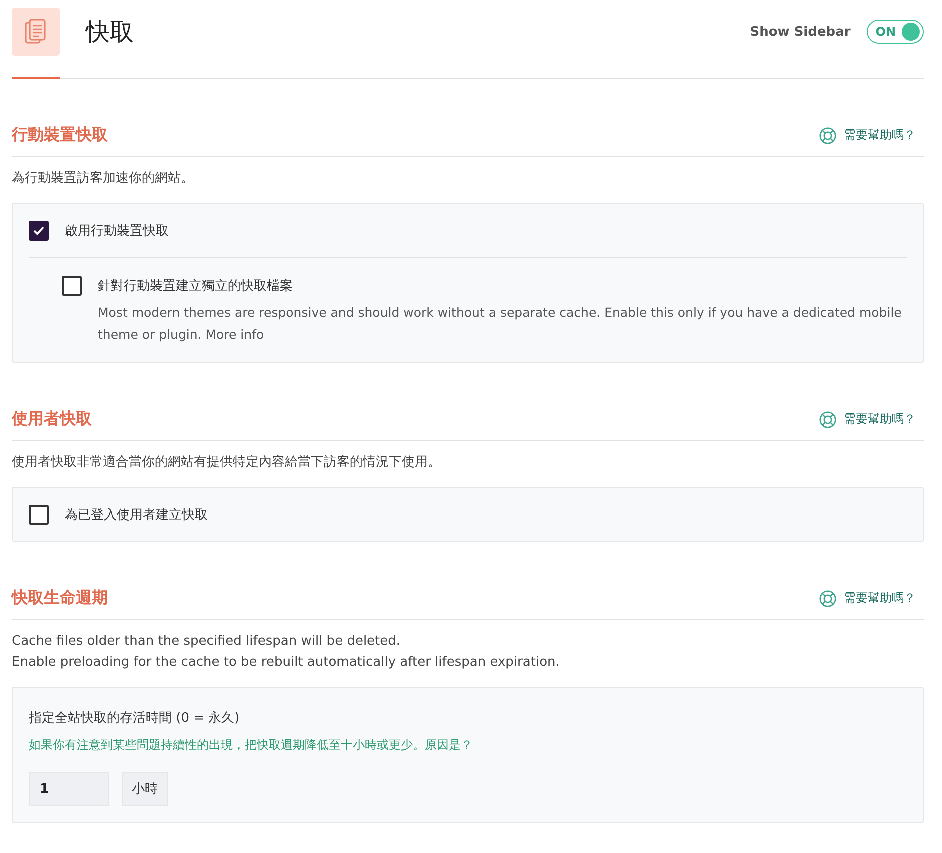 This screenshot has width=942, height=853. I want to click on section-description: 使用者快取非常適合當你的網站有提供特定內容給當下訪客的情況下使用。, so click(227, 463).